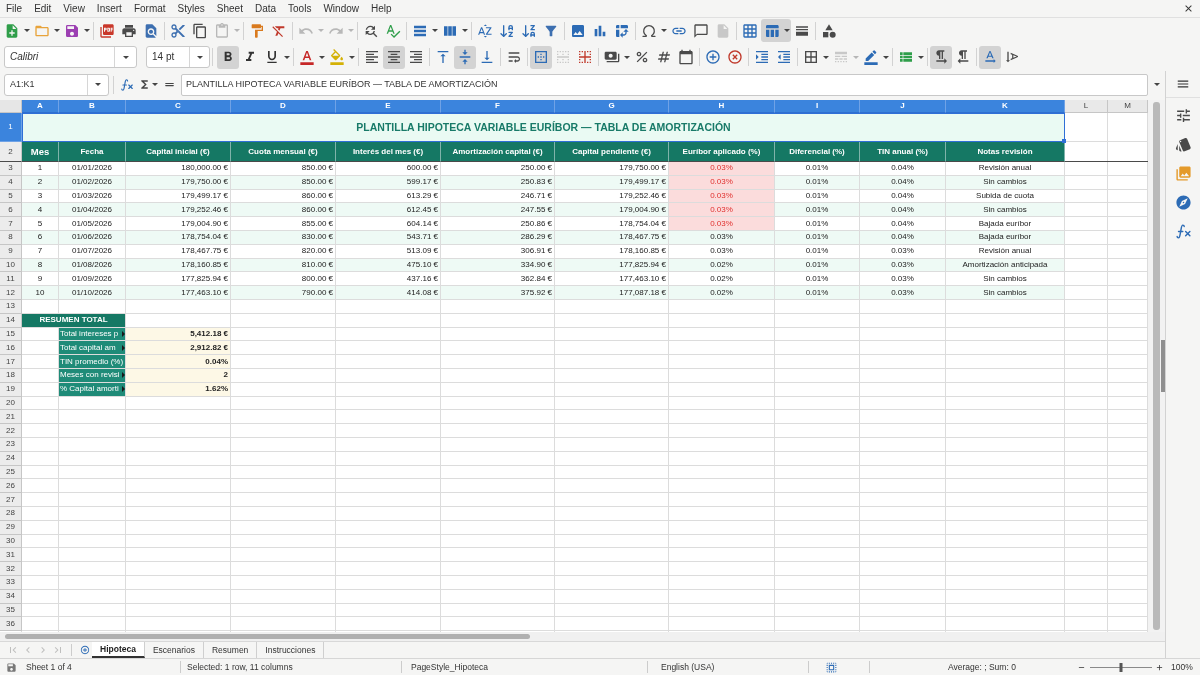 The height and width of the screenshot is (675, 1200). I want to click on close-button, so click(1188, 8).